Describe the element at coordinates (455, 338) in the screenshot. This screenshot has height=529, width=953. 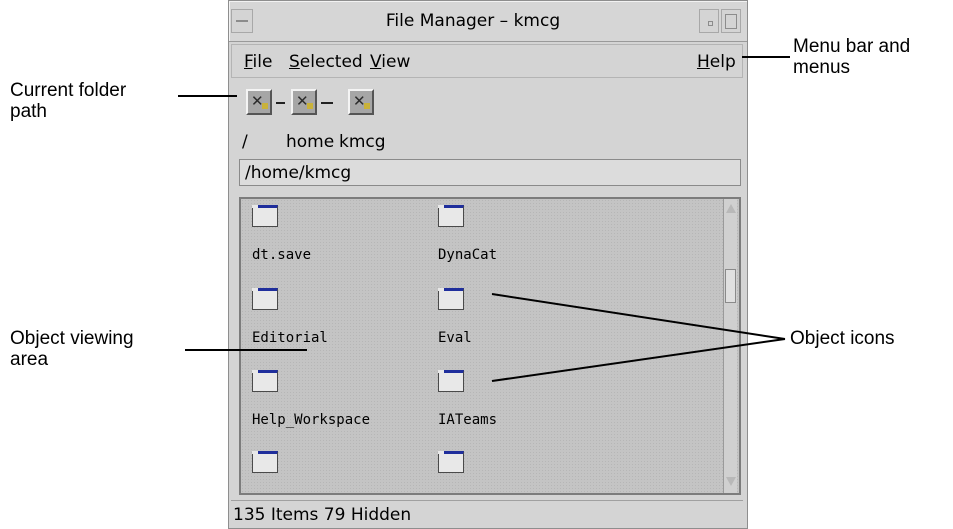
I see `object-label: Eval` at that location.